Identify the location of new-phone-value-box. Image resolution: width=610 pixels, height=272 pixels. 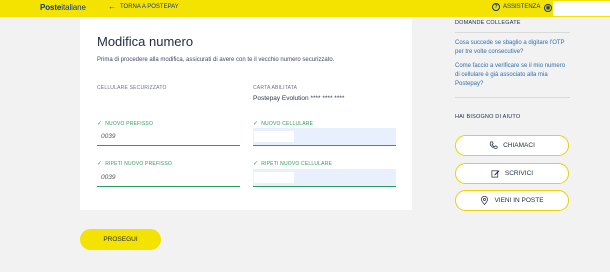
(274, 136).